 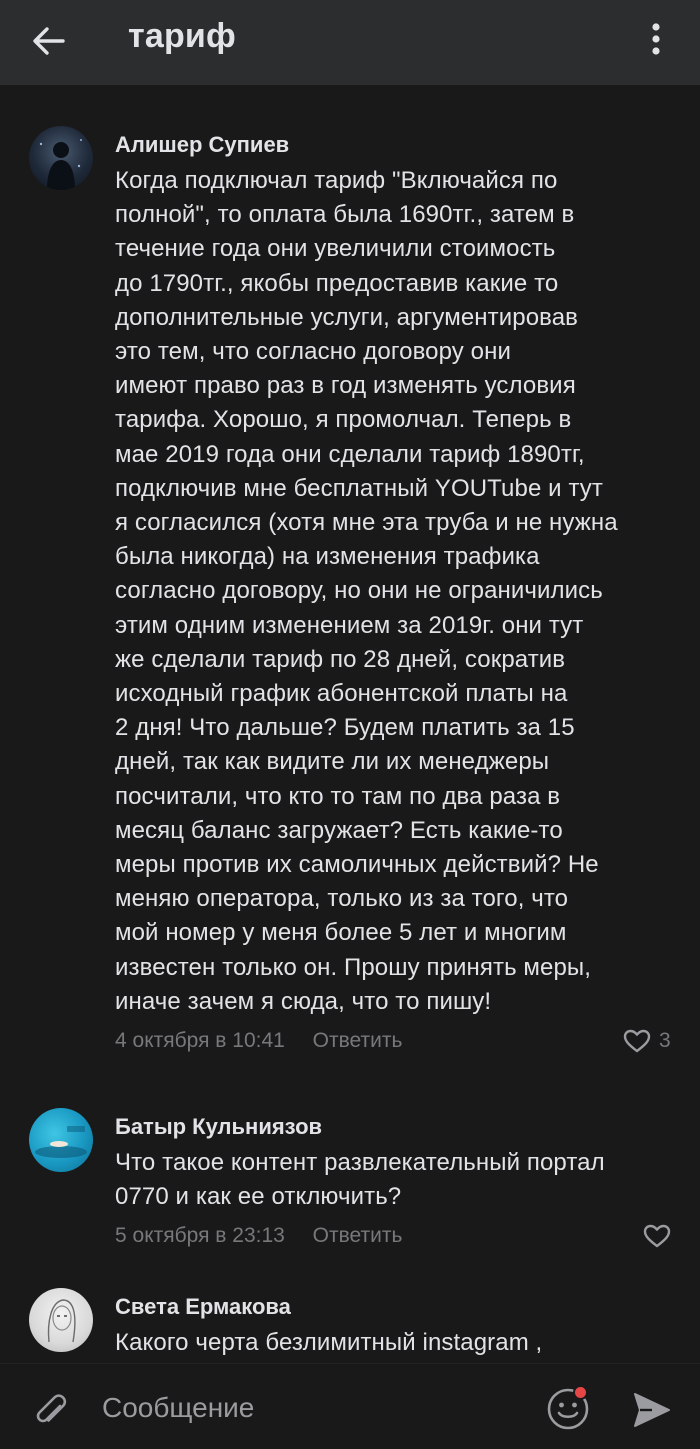 I want to click on like-count: 3, so click(x=665, y=1041).